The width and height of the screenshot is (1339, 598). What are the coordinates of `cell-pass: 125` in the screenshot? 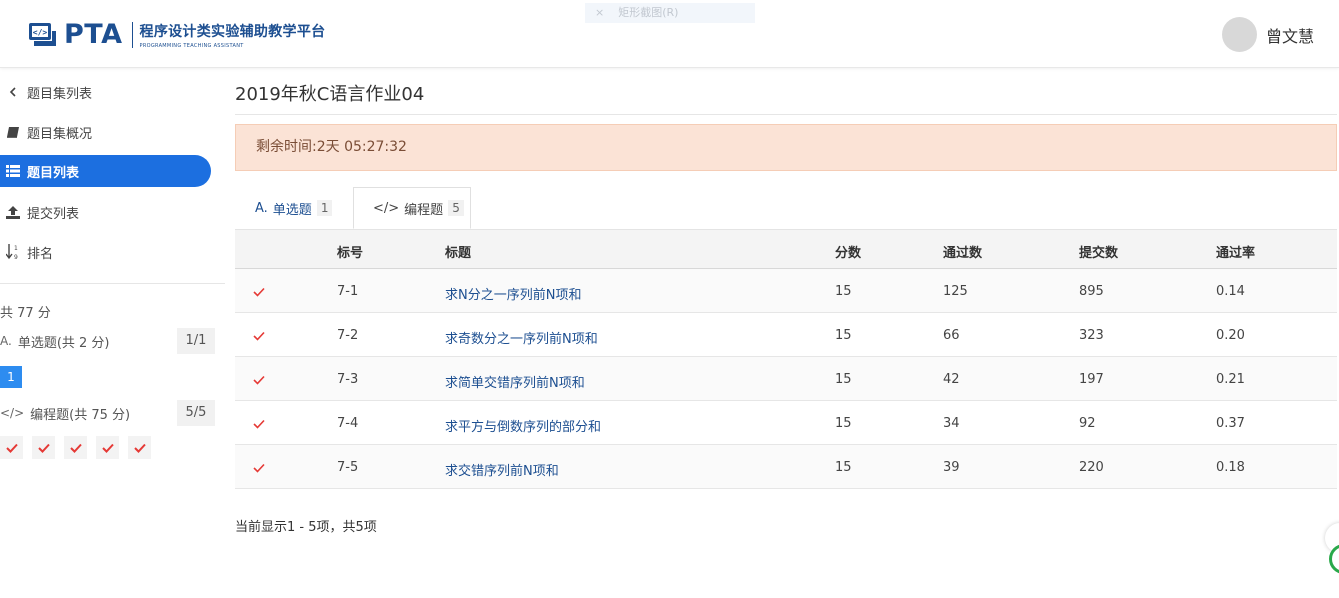 It's located at (955, 291).